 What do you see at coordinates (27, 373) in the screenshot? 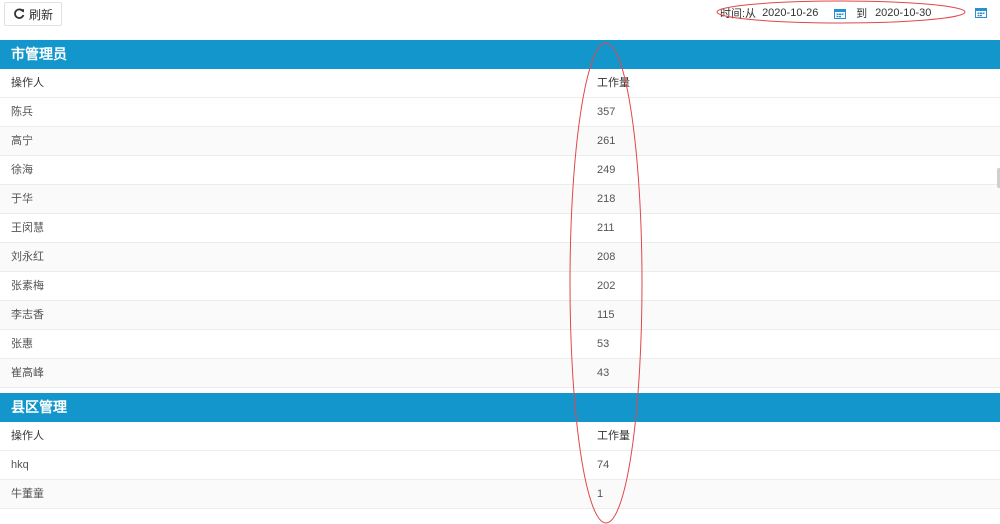
I see `operator-cell: 崔高峰` at bounding box center [27, 373].